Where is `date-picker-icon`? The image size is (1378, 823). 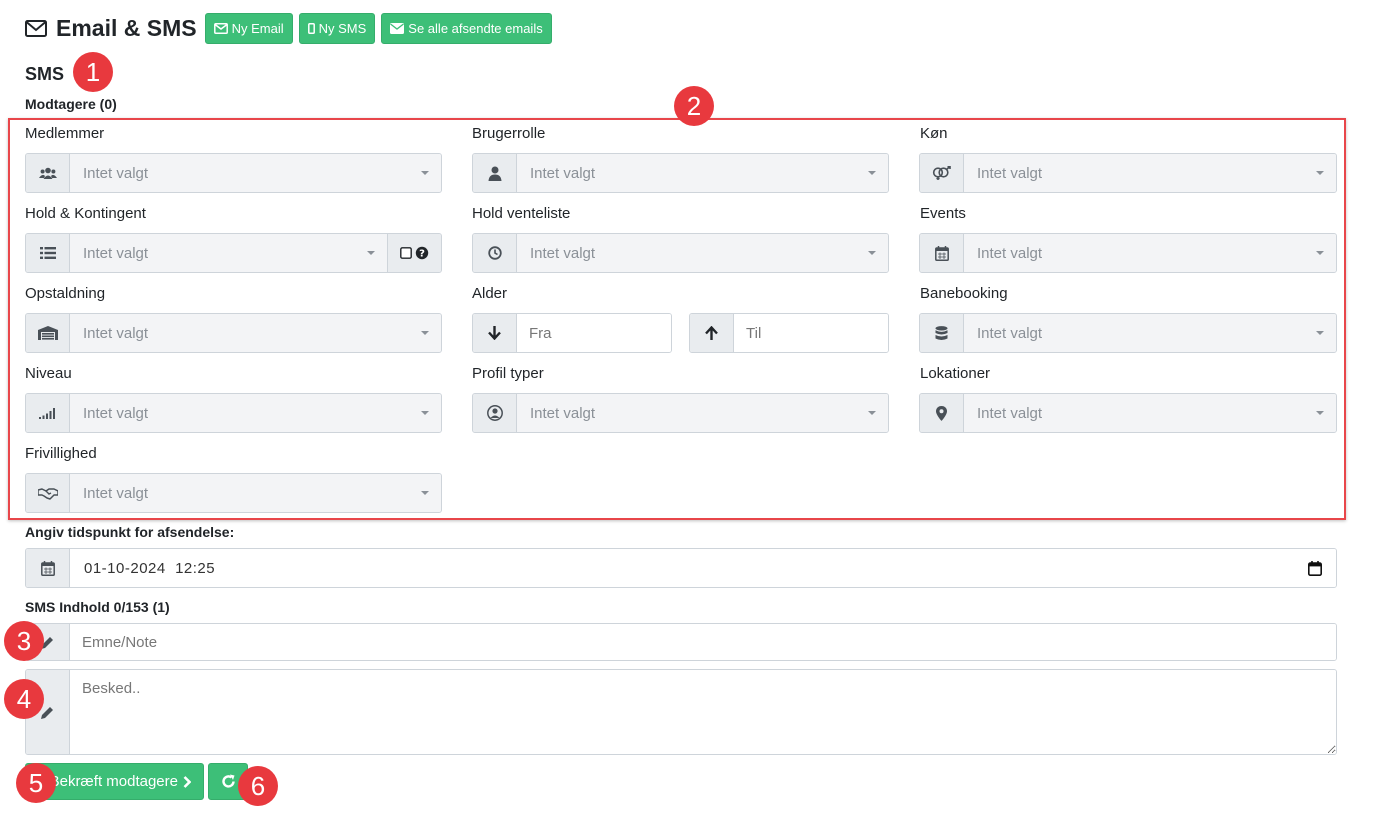 date-picker-icon is located at coordinates (1315, 568).